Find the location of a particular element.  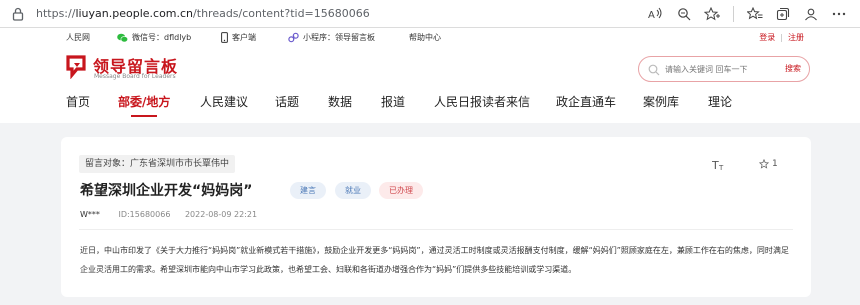

author-name: W*** is located at coordinates (90, 214).